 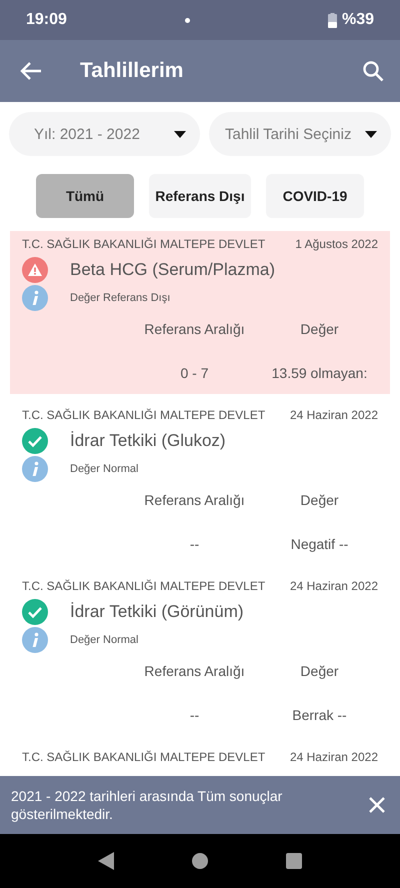 I want to click on result-date: 1 Ağustos 2022, so click(x=336, y=244).